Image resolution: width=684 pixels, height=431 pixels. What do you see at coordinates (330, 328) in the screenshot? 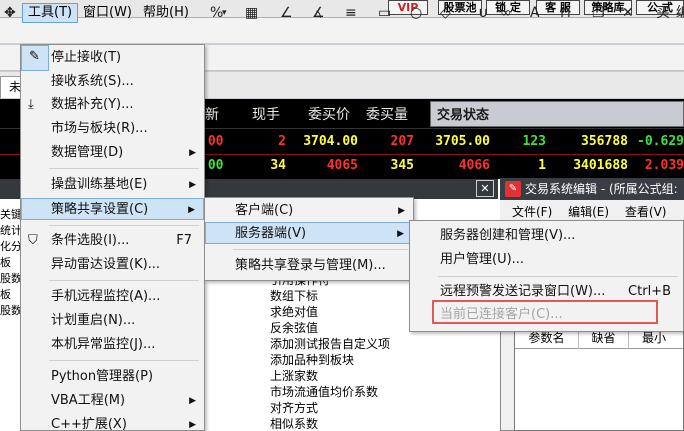
I see `function-list-item: 反余弦值` at bounding box center [330, 328].